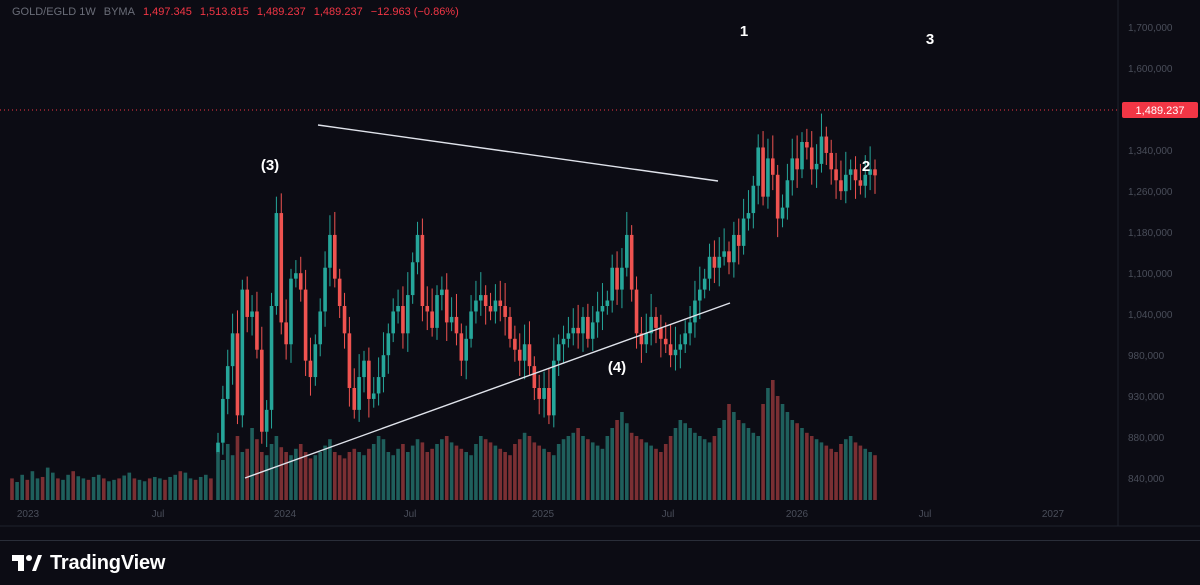 This screenshot has width=1200, height=585. Describe the element at coordinates (1146, 356) in the screenshot. I see `y-tick-label: 980,000` at that location.